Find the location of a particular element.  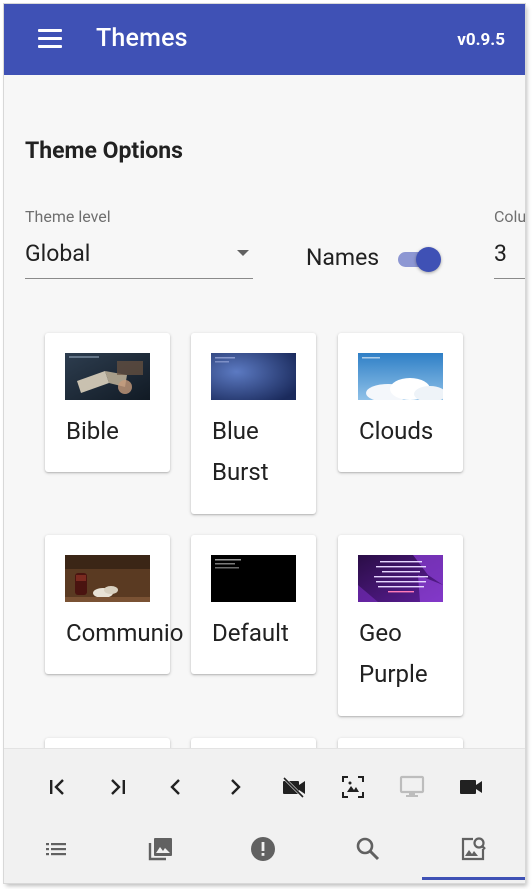

page-title: Themes is located at coordinates (142, 38).